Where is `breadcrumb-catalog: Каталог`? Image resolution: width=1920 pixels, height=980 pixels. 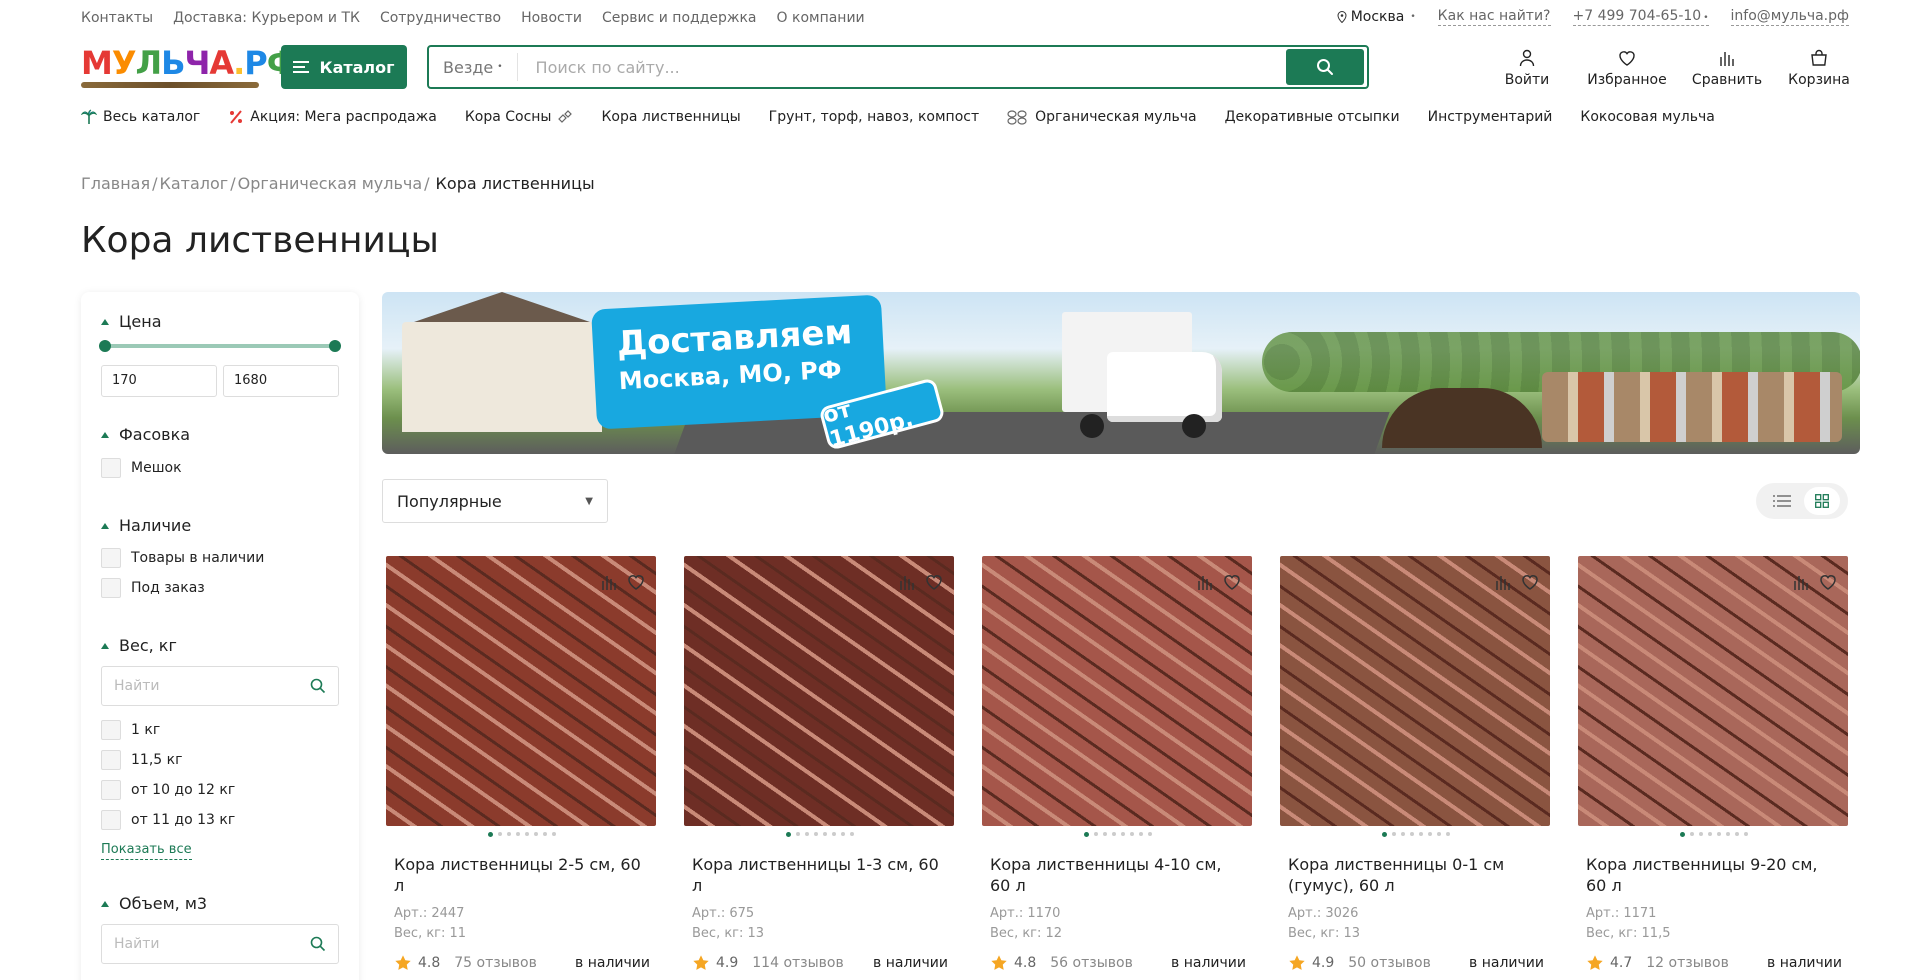 breadcrumb-catalog: Каталог is located at coordinates (194, 183).